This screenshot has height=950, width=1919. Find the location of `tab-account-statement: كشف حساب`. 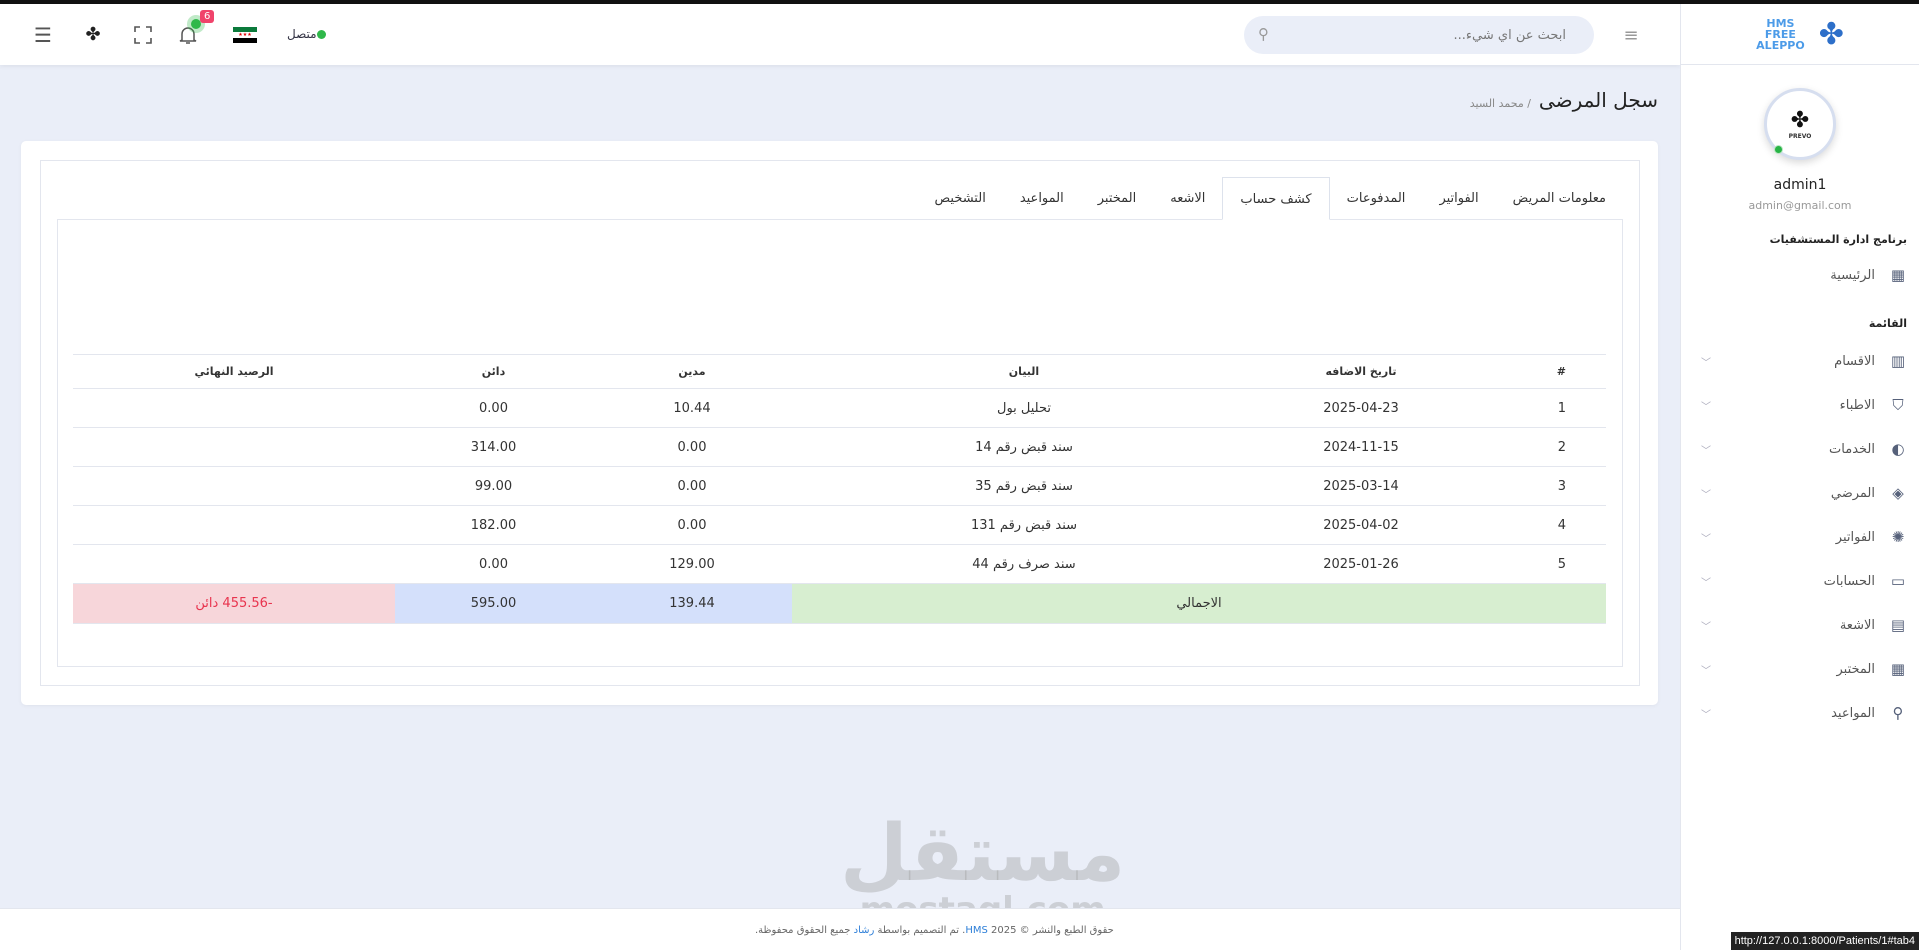

tab-account-statement: كشف حساب is located at coordinates (1276, 198).